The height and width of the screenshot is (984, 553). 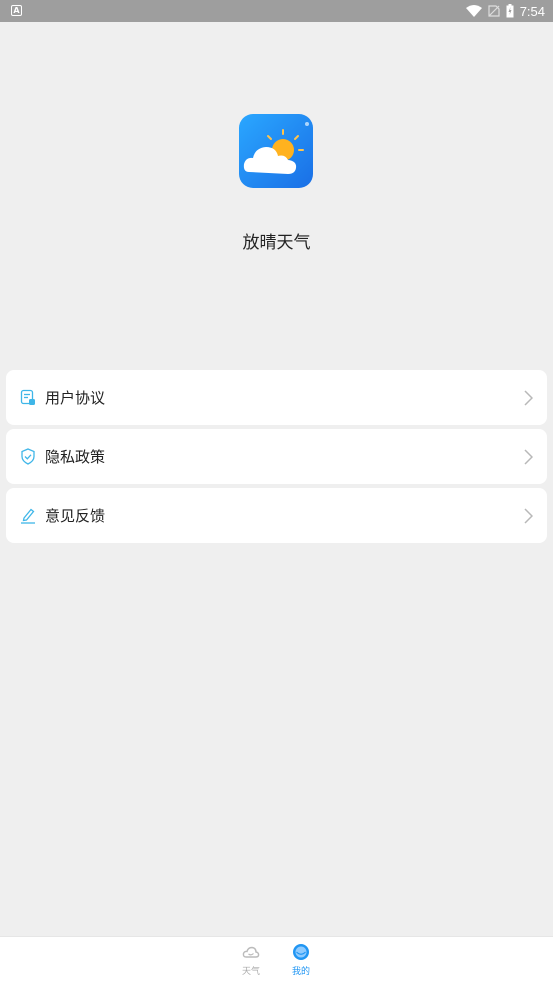 I want to click on edit-icon, so click(x=28, y=516).